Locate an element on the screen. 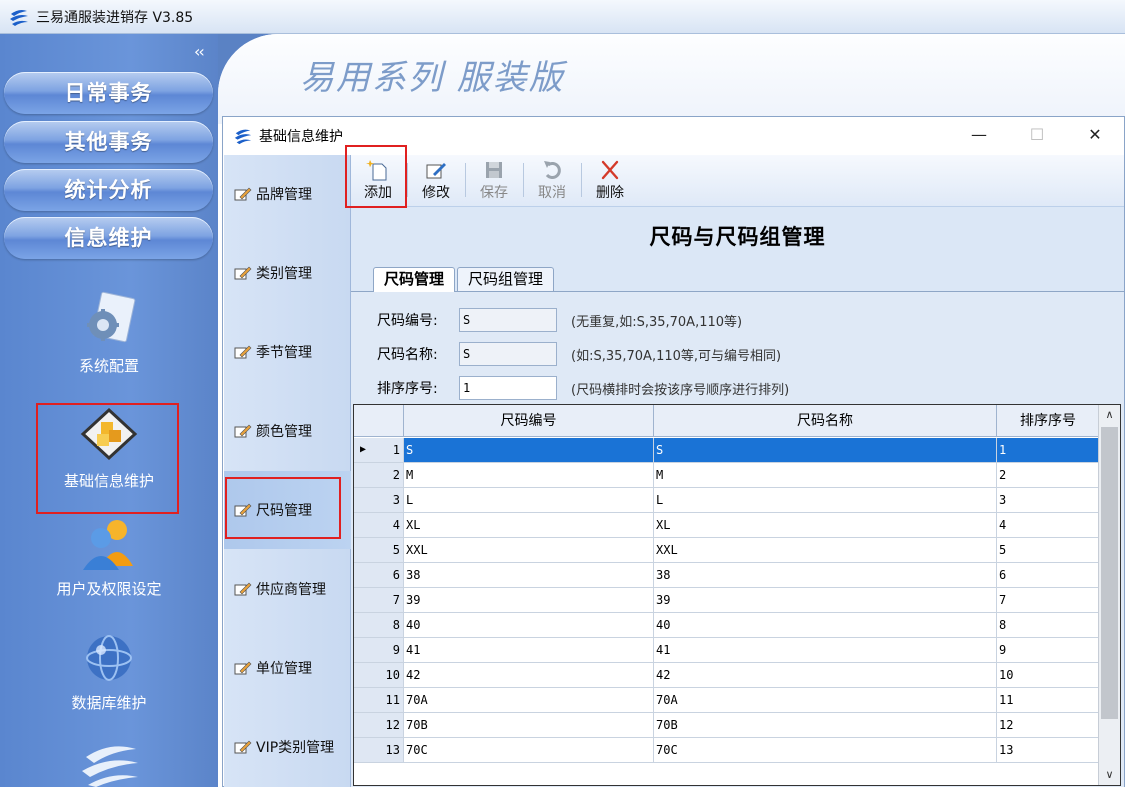  users-permissions-tool: 用户及权限设定 is located at coordinates (109, 557).